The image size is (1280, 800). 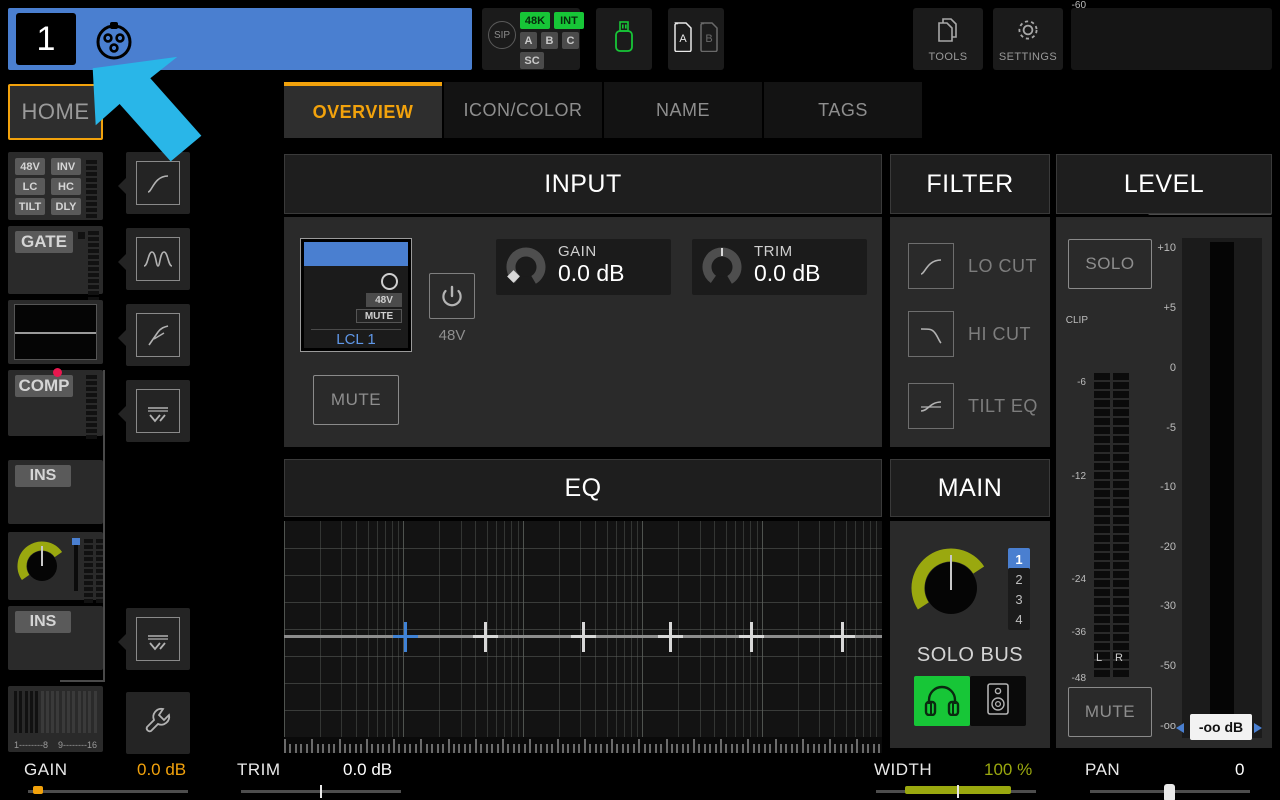 What do you see at coordinates (535, 20) in the screenshot?
I see `sample-rate-chip: 48K` at bounding box center [535, 20].